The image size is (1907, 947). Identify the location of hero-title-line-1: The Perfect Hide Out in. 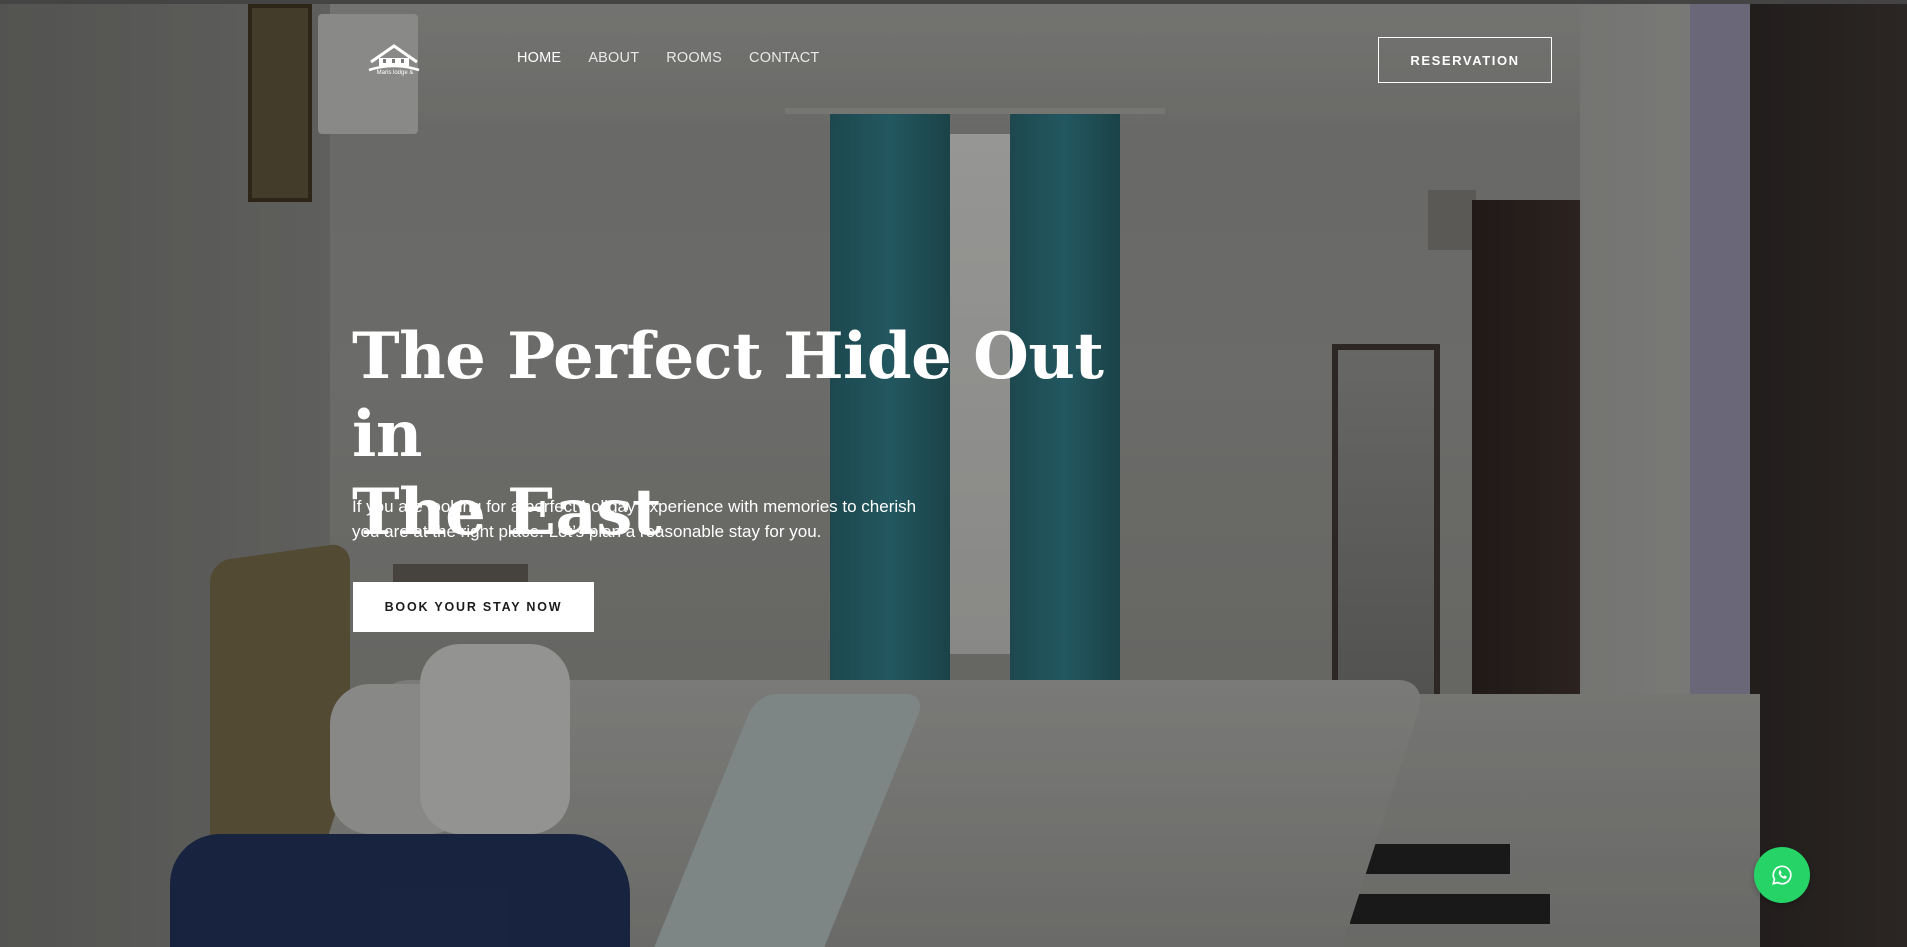
(728, 395).